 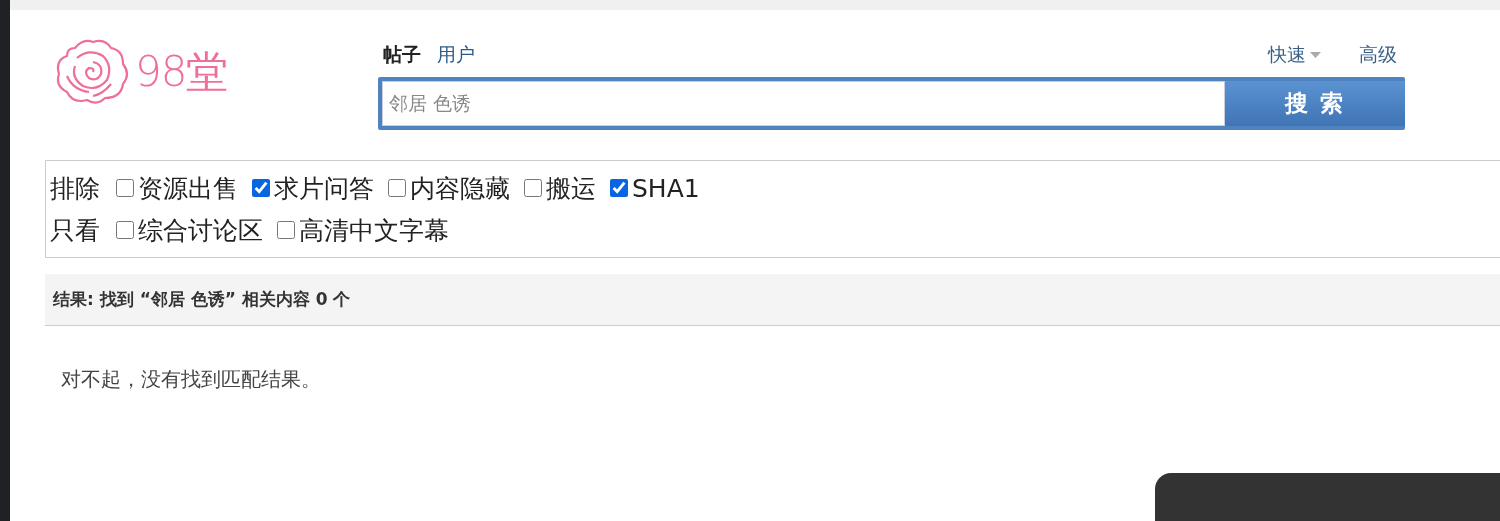 What do you see at coordinates (571, 188) in the screenshot?
I see `checkbox-label: 搬运` at bounding box center [571, 188].